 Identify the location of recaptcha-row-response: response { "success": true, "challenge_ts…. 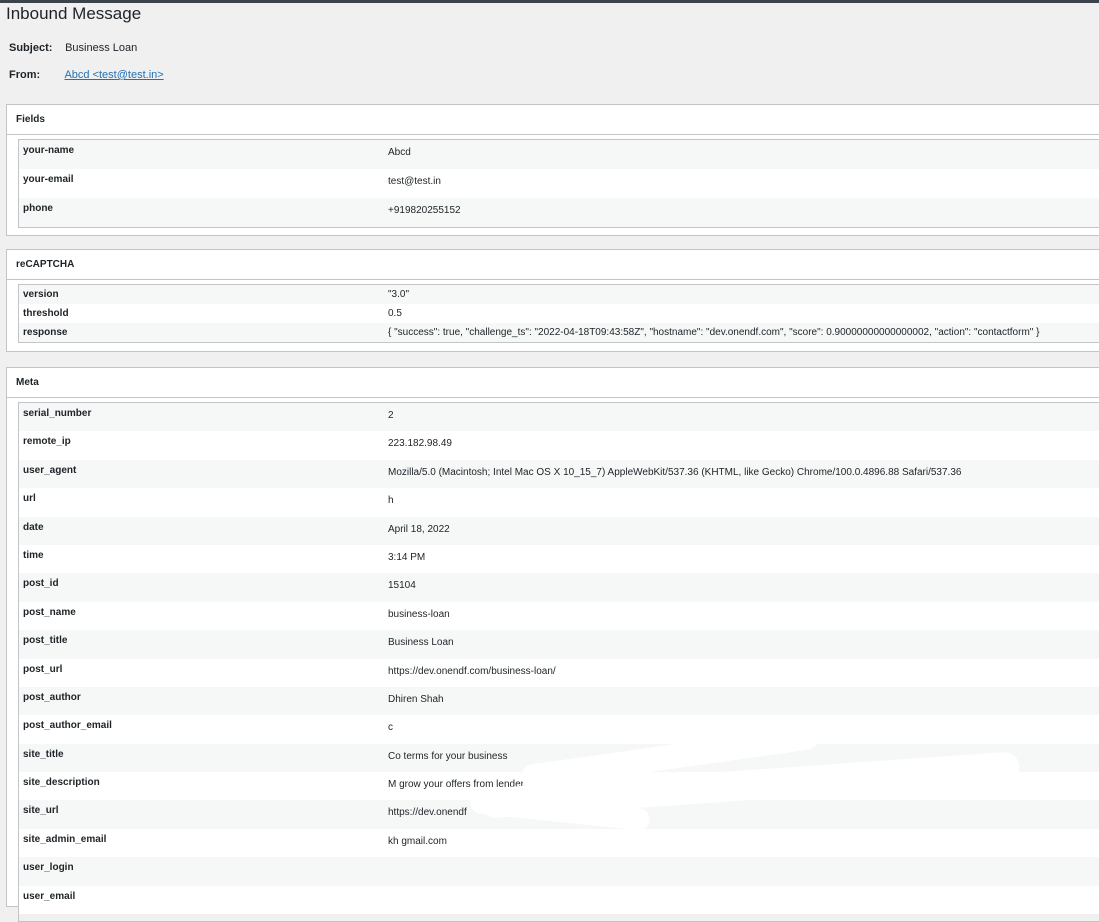
(559, 332).